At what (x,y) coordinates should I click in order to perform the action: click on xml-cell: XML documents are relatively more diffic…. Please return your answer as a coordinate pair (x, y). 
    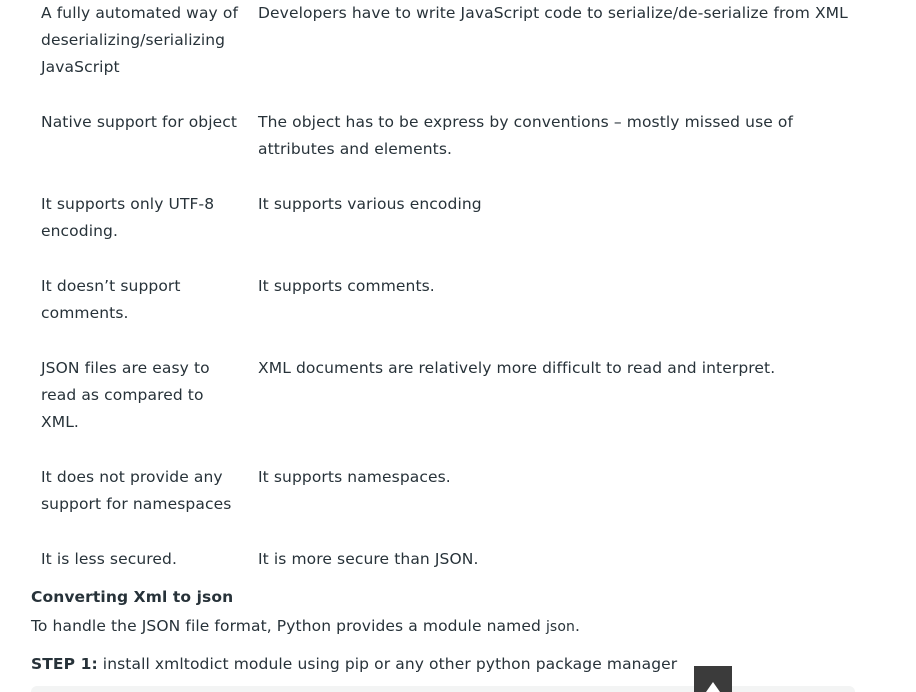
    Looking at the image, I should click on (517, 368).